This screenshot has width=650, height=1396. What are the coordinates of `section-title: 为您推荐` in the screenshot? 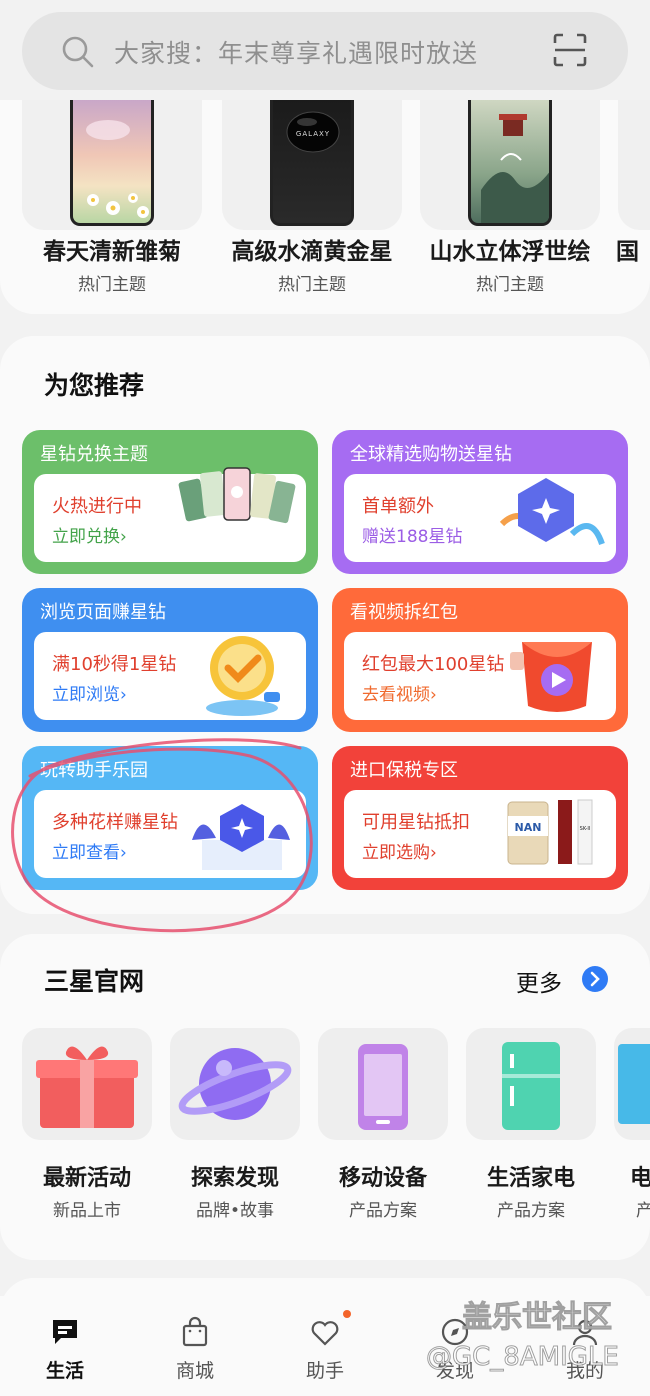 It's located at (94, 385).